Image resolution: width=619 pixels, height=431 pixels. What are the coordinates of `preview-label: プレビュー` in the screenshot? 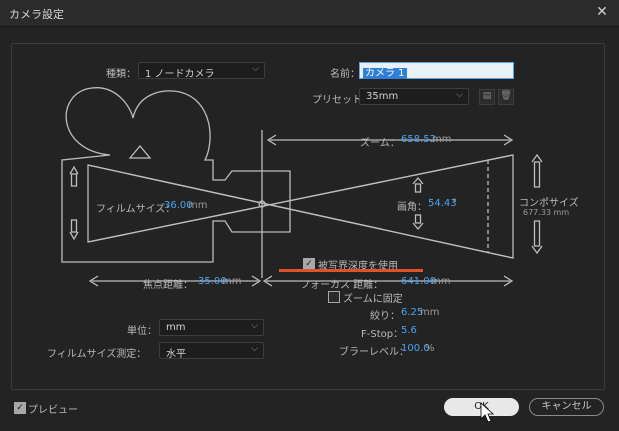 It's located at (53, 410).